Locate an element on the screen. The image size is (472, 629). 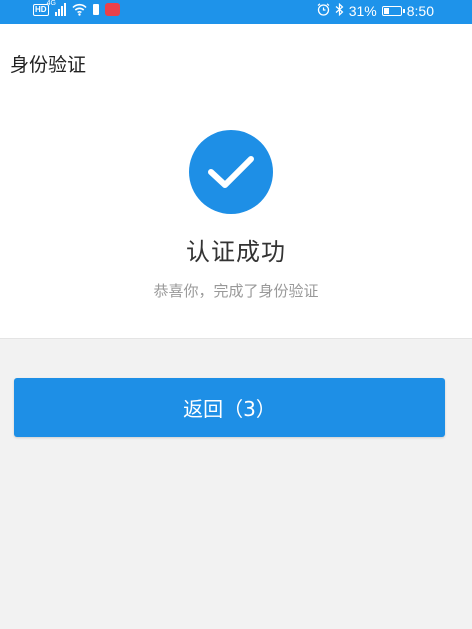
status-bar-right: 31% 8:50 is located at coordinates (375, 10).